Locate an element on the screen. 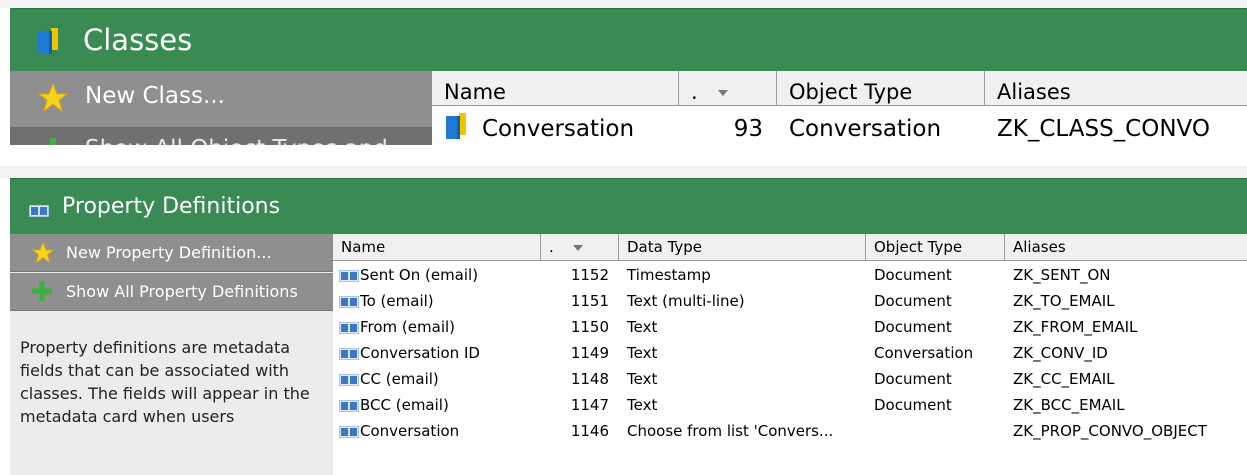 The image size is (1247, 475). row-id: 1151 is located at coordinates (589, 301).